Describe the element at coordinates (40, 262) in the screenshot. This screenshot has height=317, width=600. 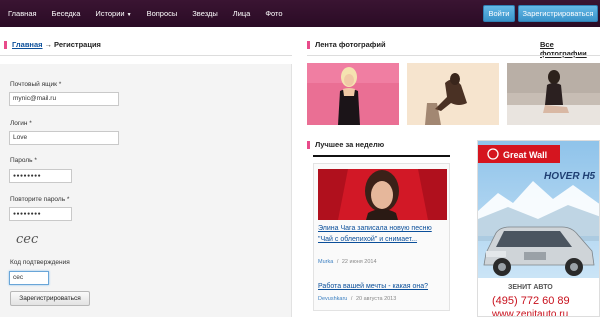
I see `confirmation-code-label: Код подтверждения` at that location.